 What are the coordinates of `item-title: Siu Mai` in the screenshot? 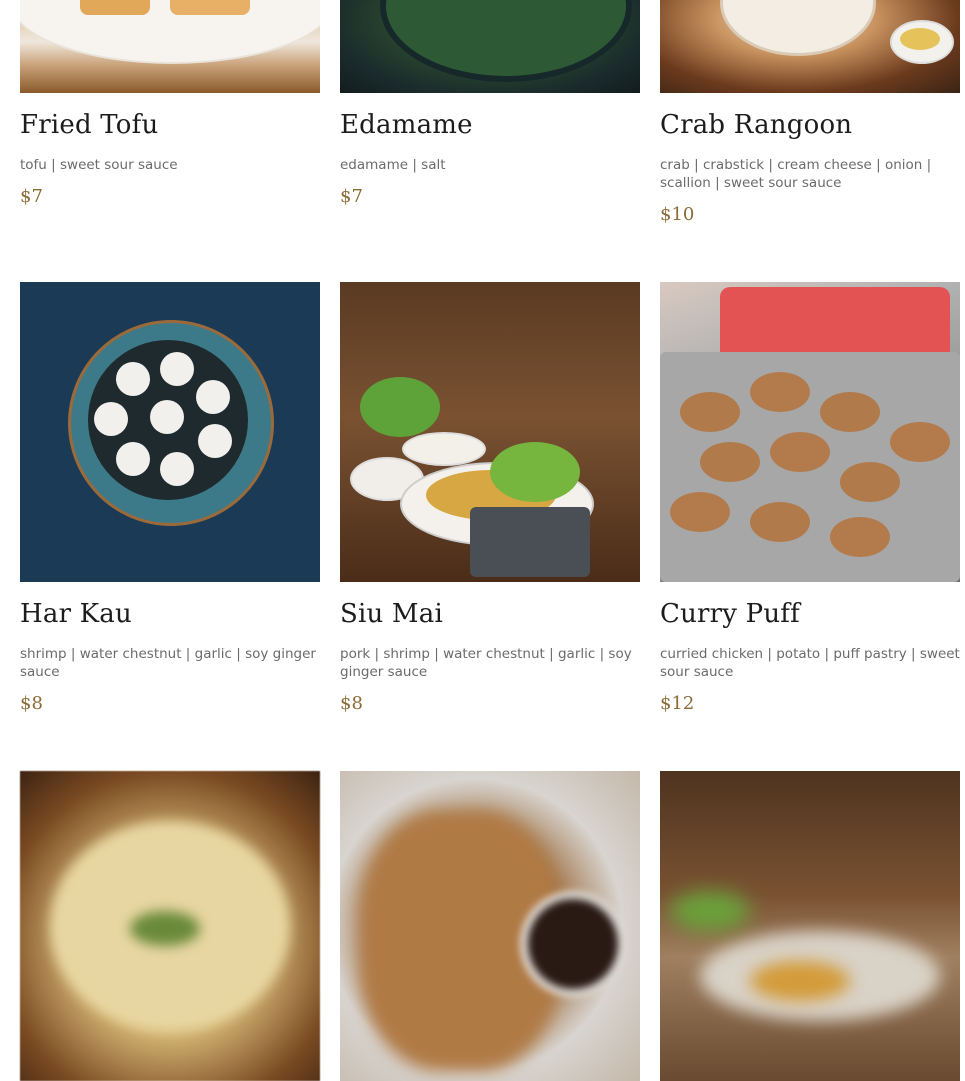 It's located at (391, 614).